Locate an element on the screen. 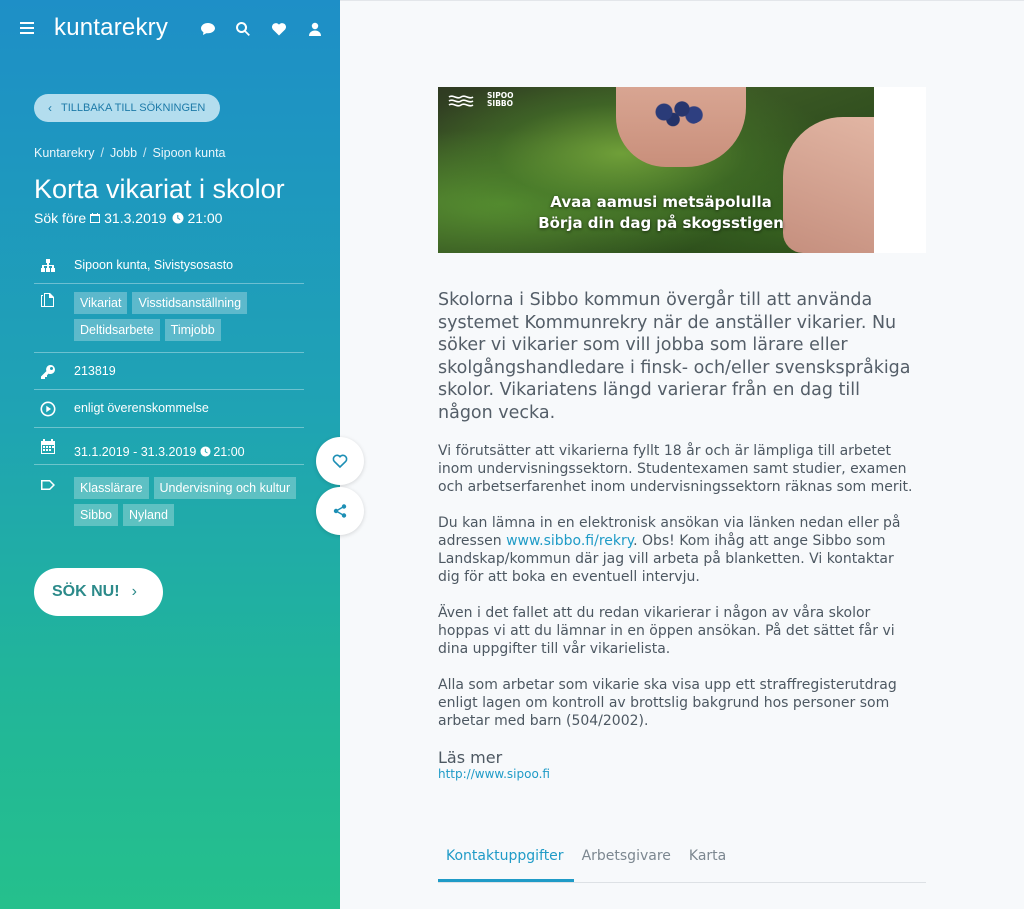 The width and height of the screenshot is (1024, 909). tag: Undervisning och kultur is located at coordinates (225, 488).